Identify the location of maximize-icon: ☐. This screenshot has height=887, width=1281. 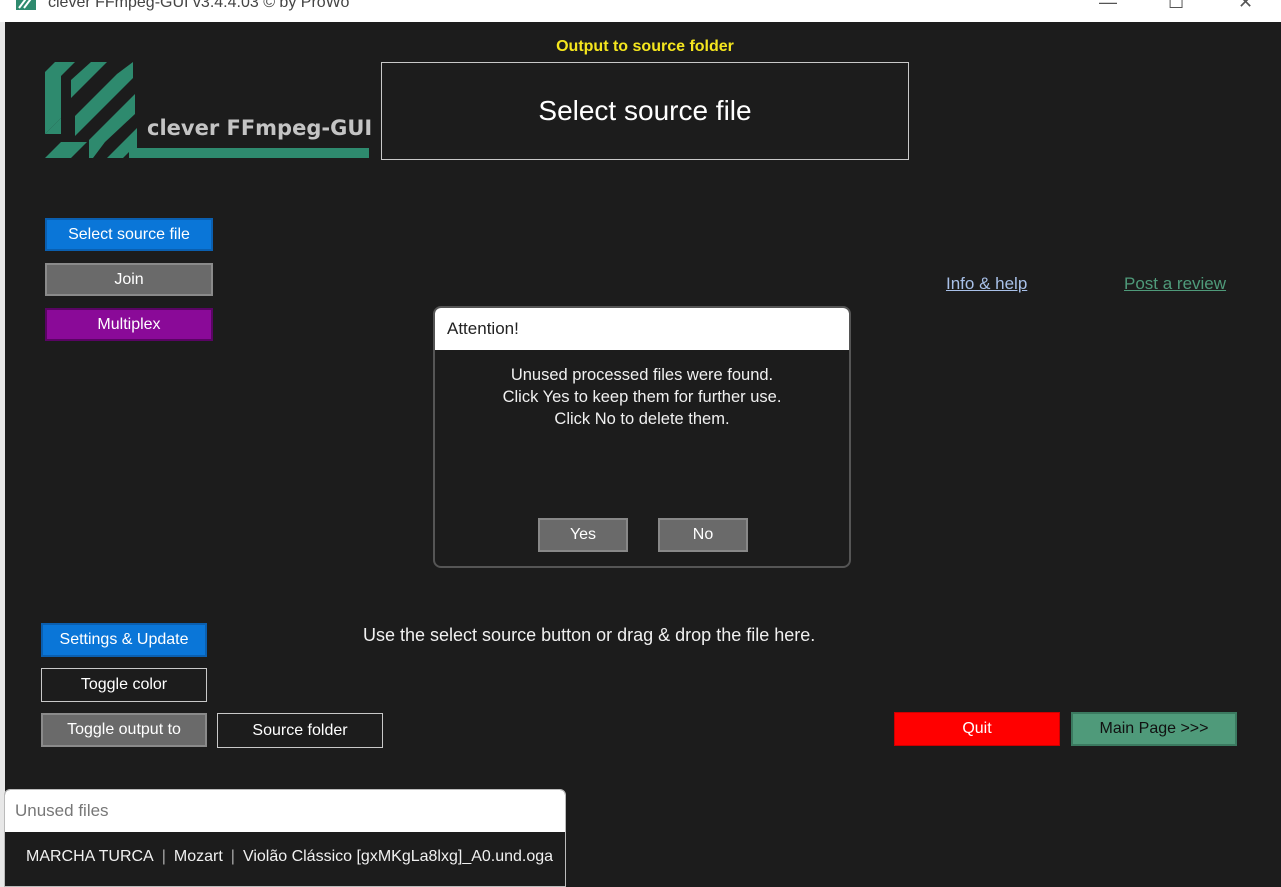
(1176, 6).